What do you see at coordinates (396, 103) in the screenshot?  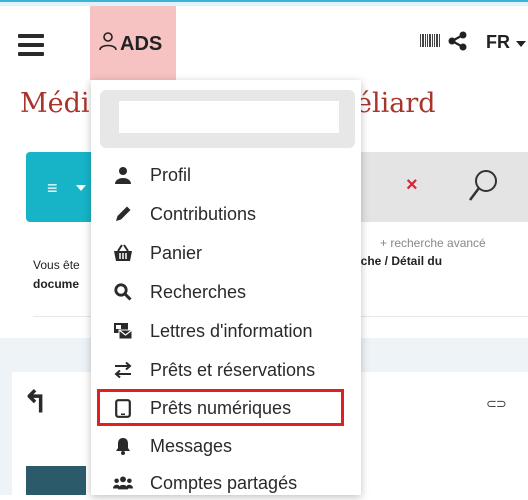 I see `page-title-end: éliard` at bounding box center [396, 103].